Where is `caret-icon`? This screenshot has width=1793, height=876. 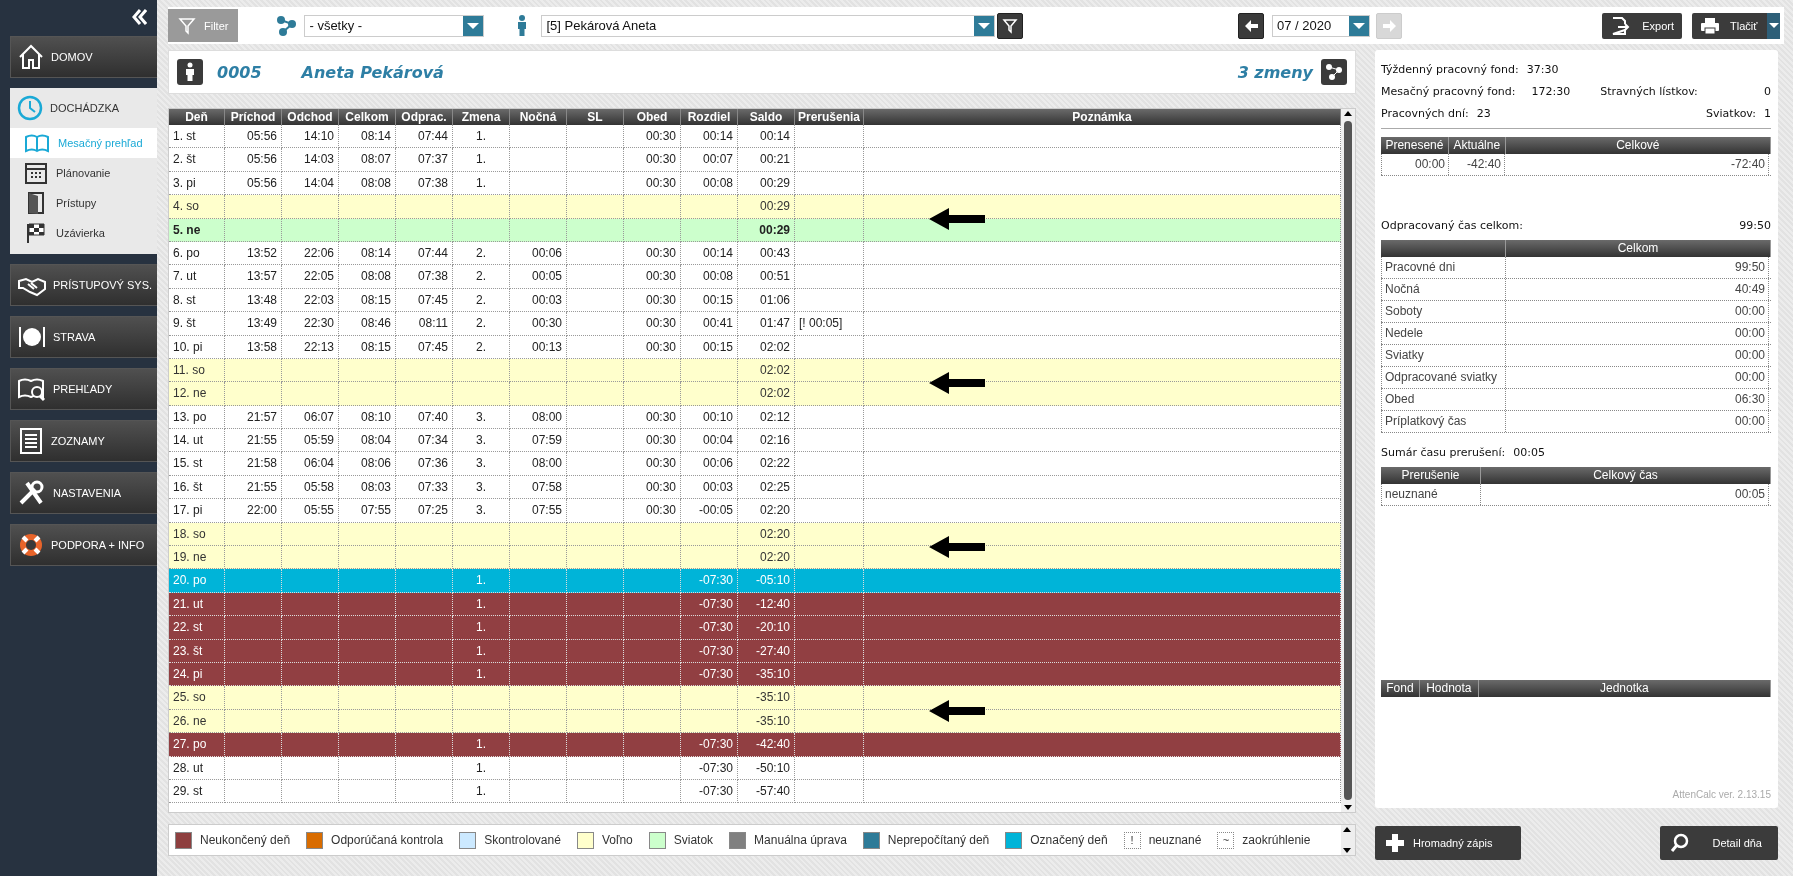
caret-icon is located at coordinates (984, 25).